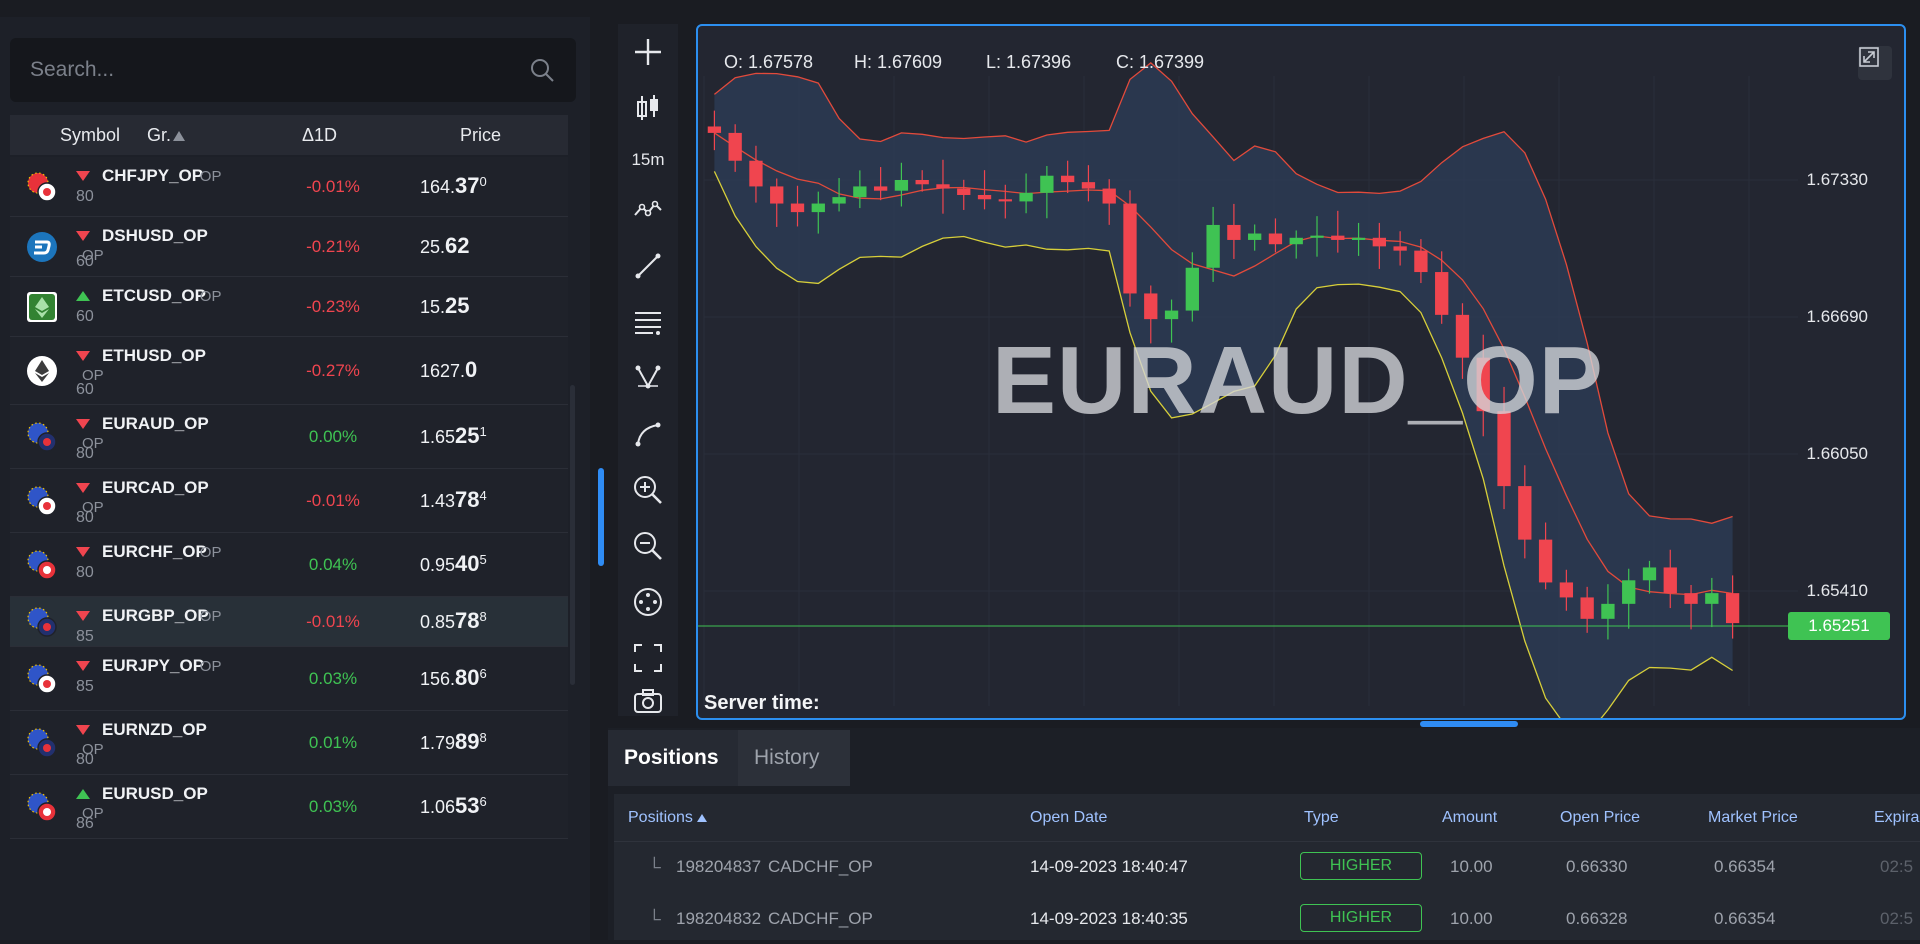 This screenshot has width=1920, height=944. I want to click on trend-line-icon, so click(648, 266).